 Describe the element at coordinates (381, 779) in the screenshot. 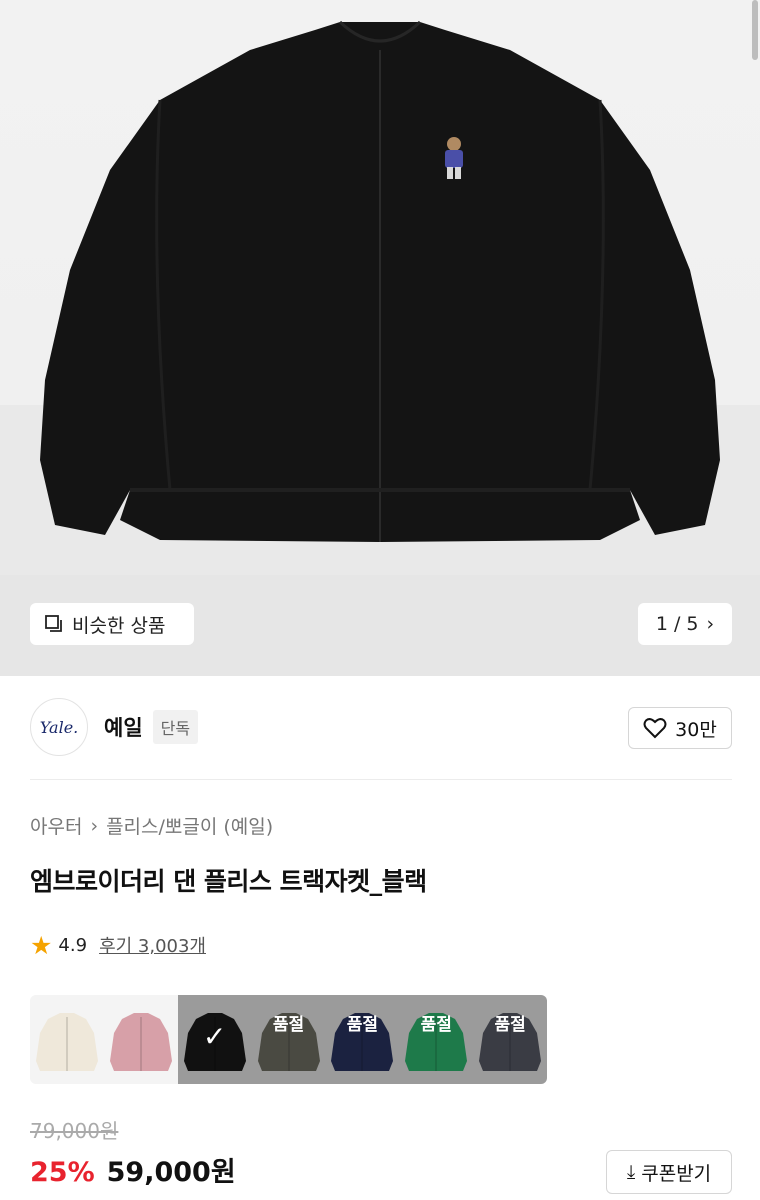

I see `divider` at that location.